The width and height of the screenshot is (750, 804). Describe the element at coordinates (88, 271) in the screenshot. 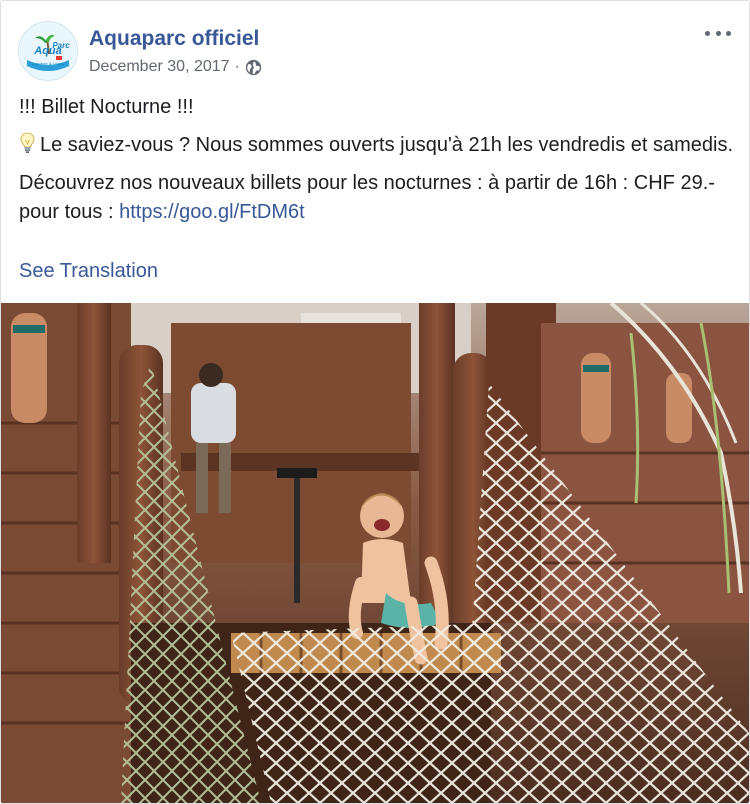

I see `see-translation-link: See Translation` at that location.